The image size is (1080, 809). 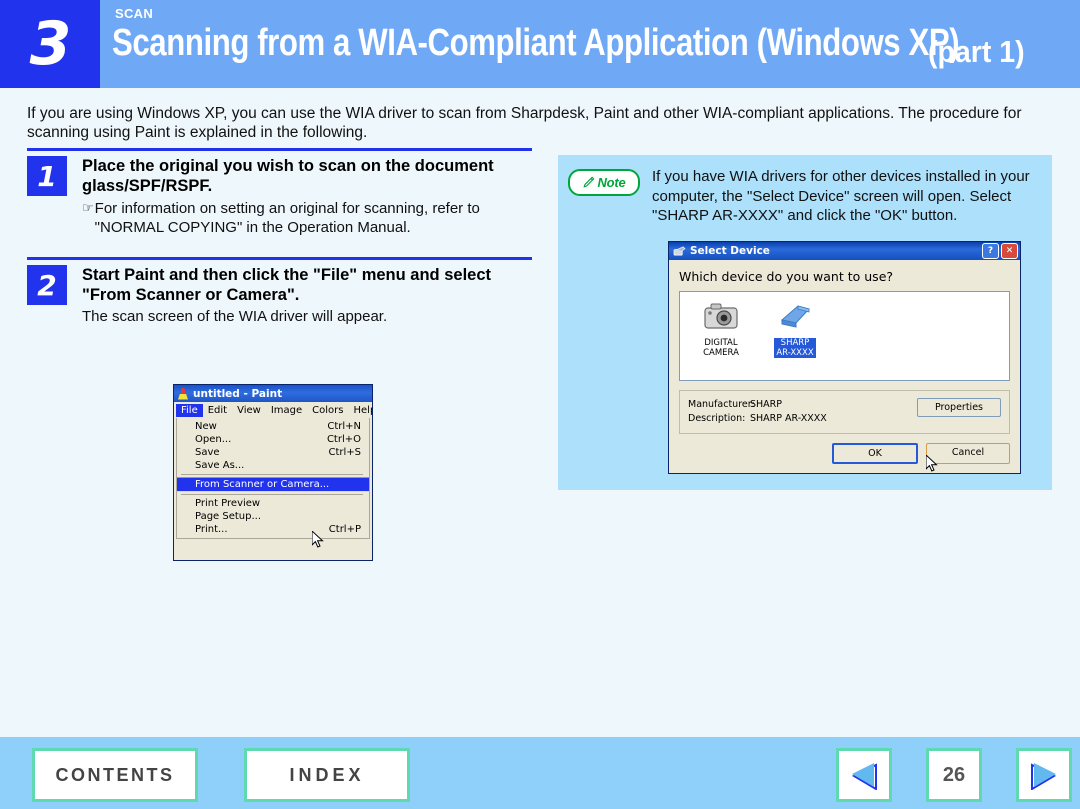 What do you see at coordinates (730, 251) in the screenshot?
I see `dialog-title: Select Device` at bounding box center [730, 251].